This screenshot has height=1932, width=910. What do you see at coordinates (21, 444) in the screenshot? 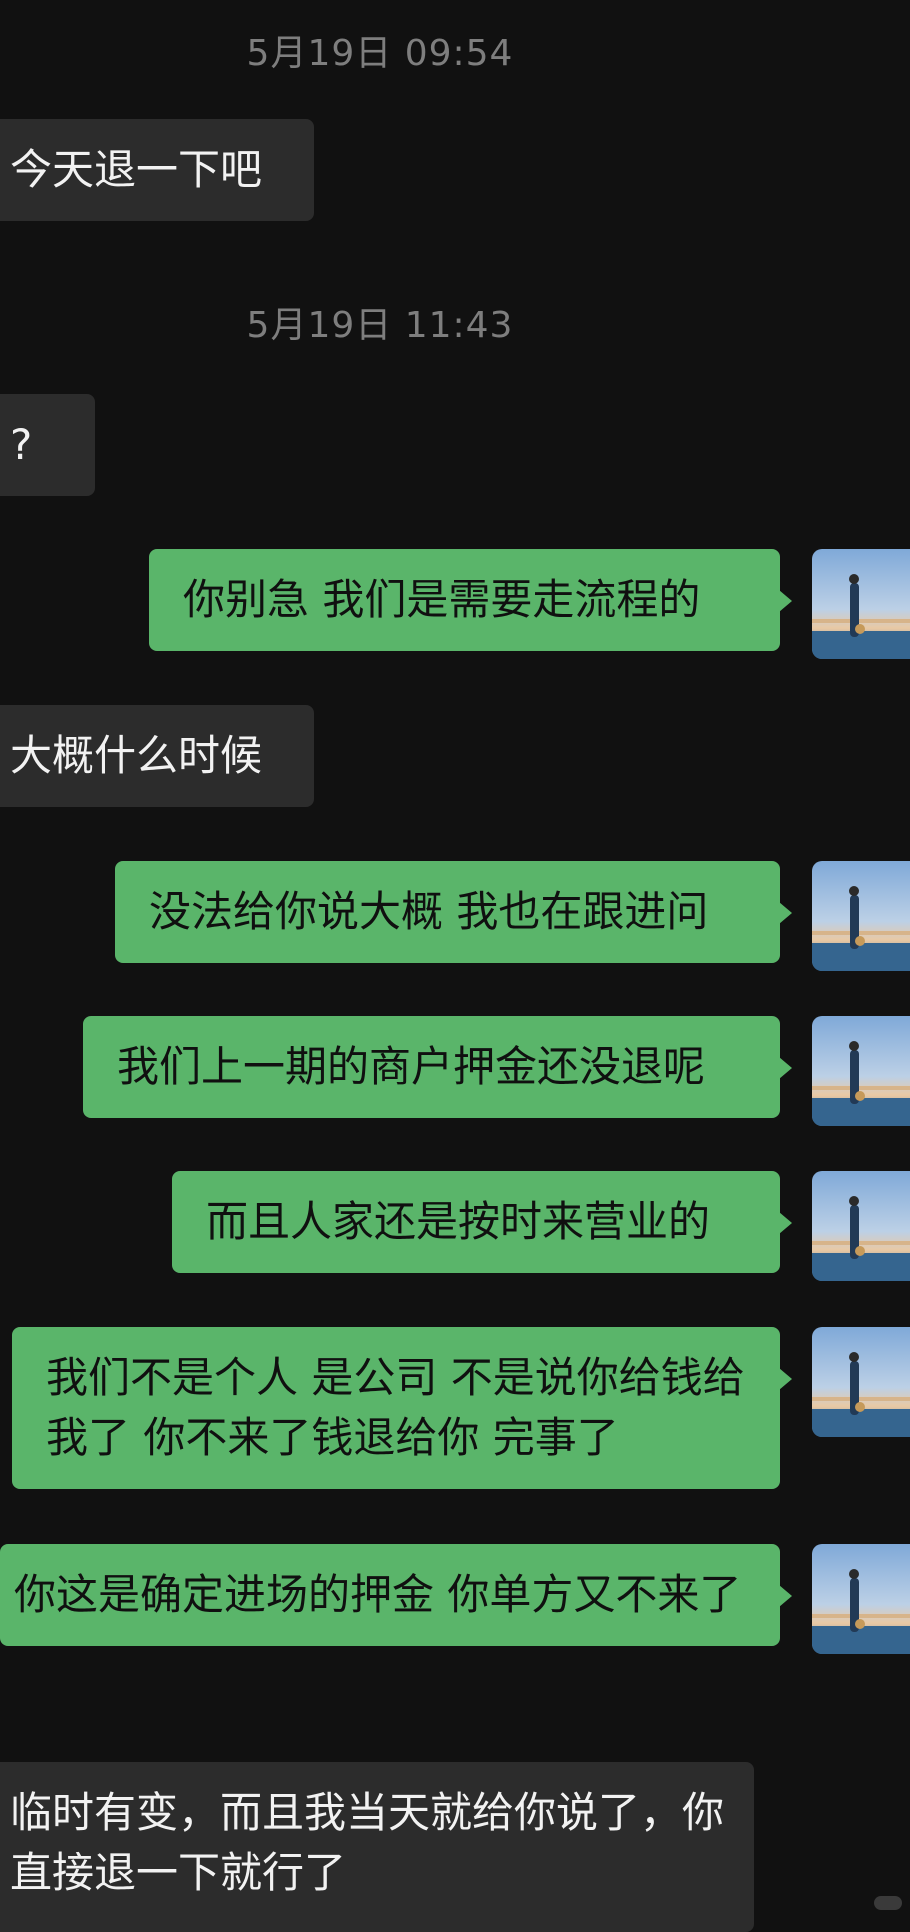
I see `message-text: ?` at bounding box center [21, 444].